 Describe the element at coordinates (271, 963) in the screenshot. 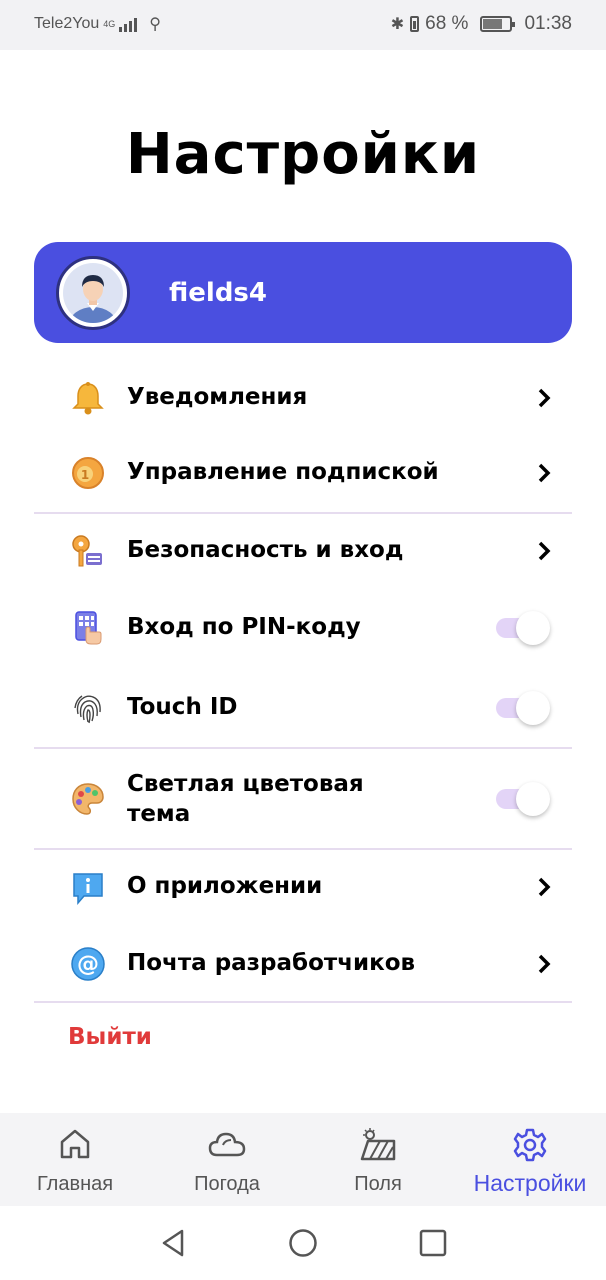

I see `settings-item-label: Почта разработчиков` at that location.